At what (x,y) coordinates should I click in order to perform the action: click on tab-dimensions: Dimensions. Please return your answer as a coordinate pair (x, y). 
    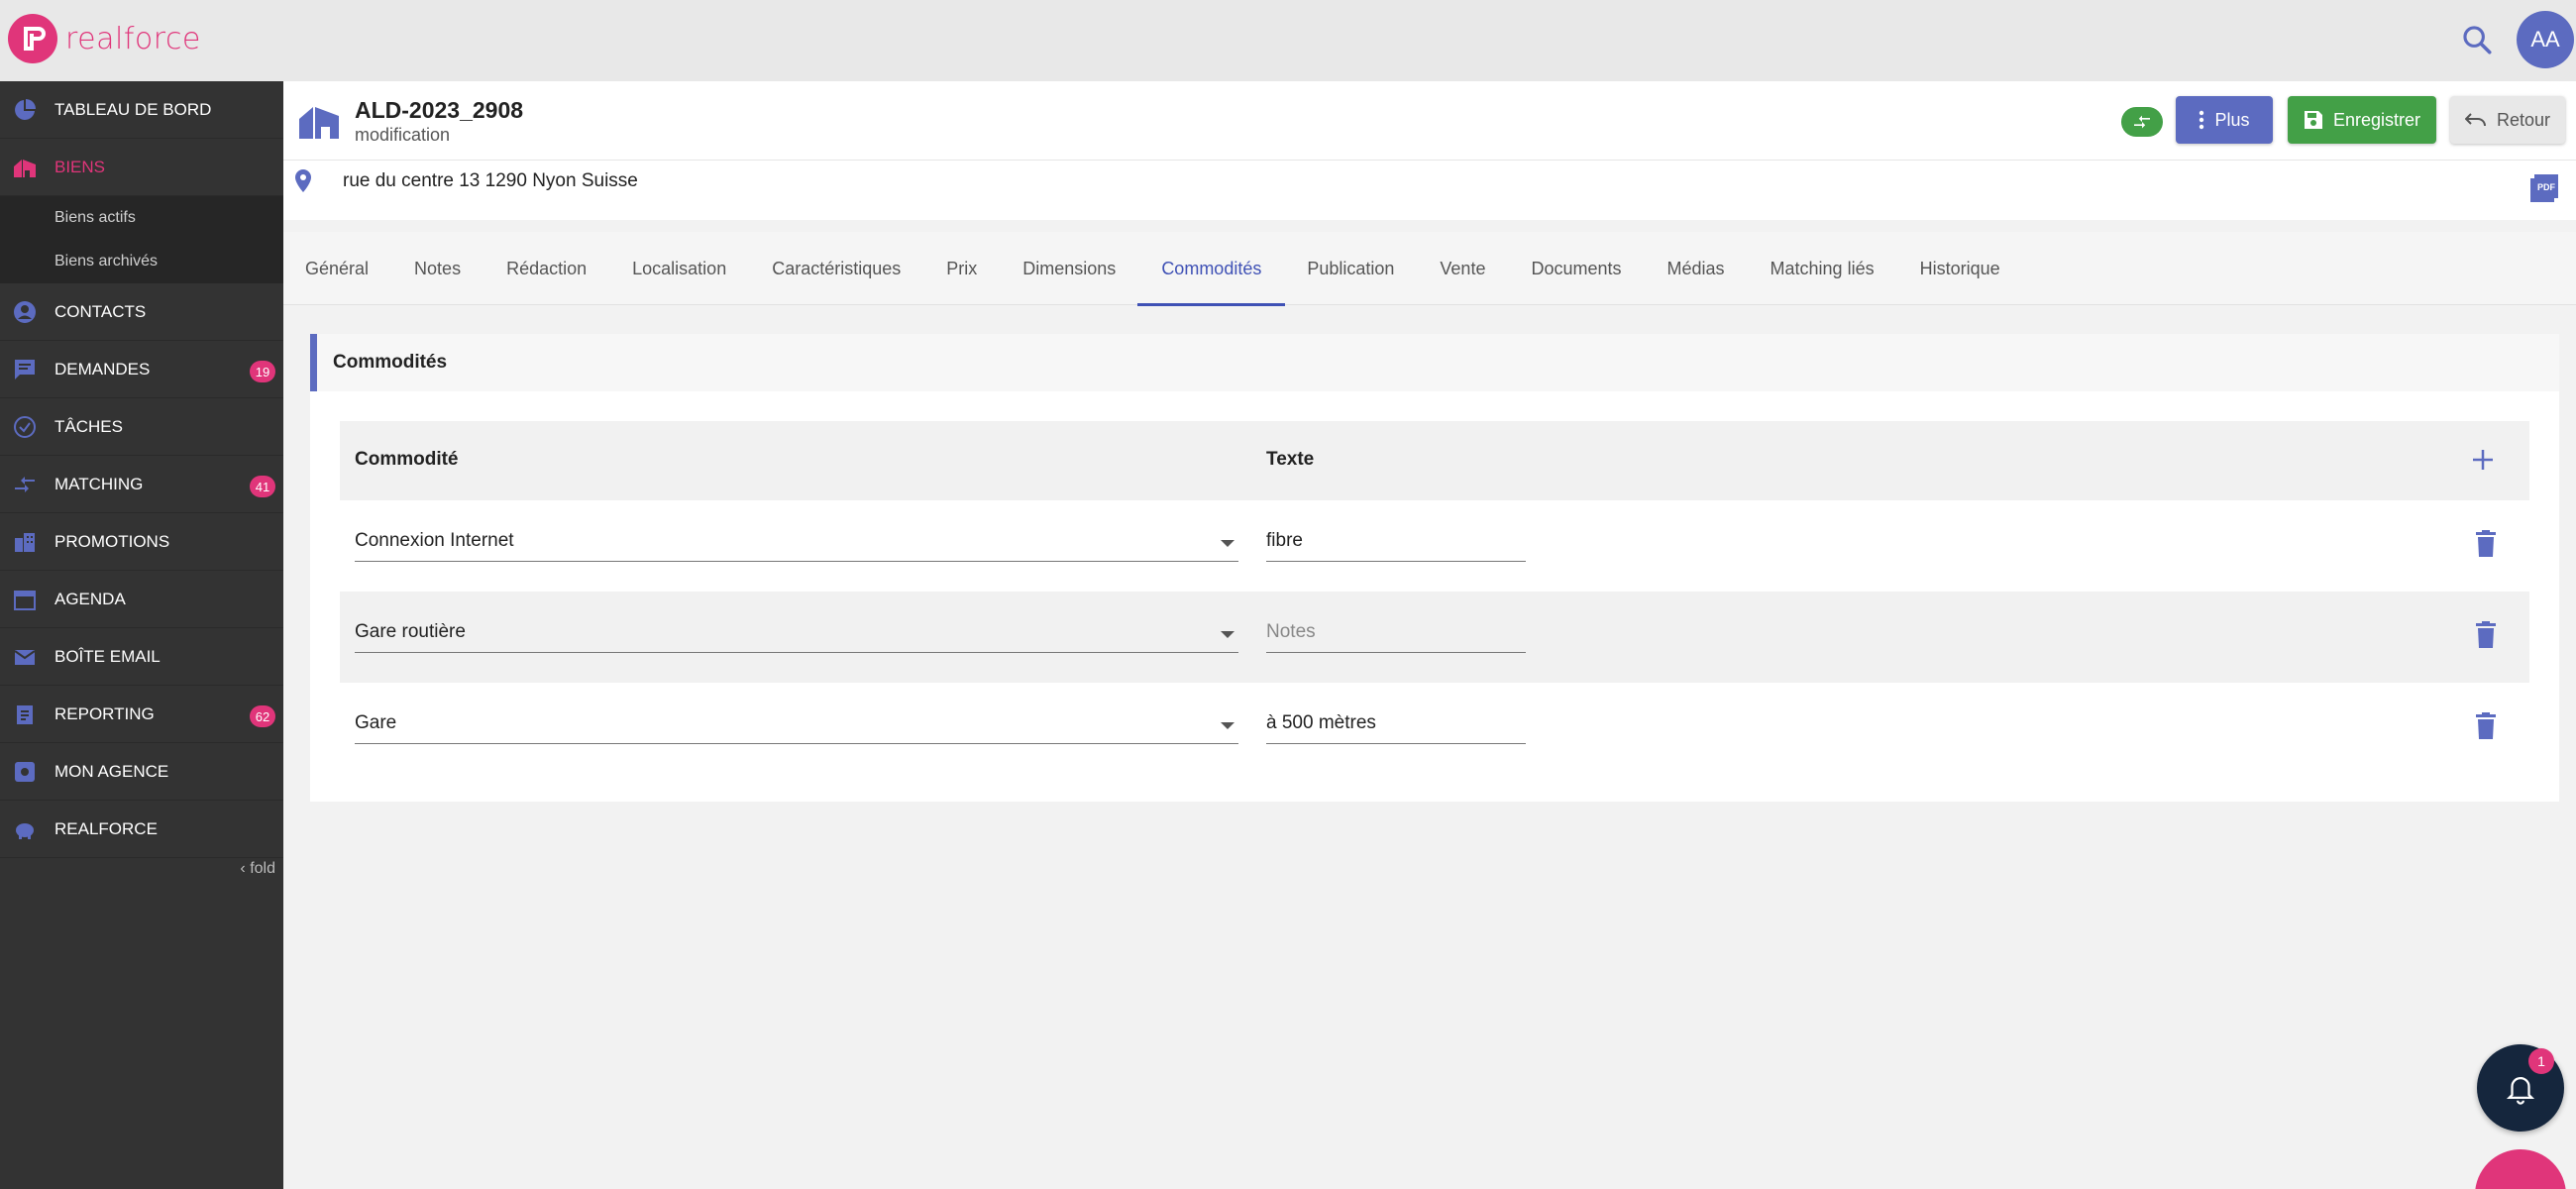
    Looking at the image, I should click on (1069, 269).